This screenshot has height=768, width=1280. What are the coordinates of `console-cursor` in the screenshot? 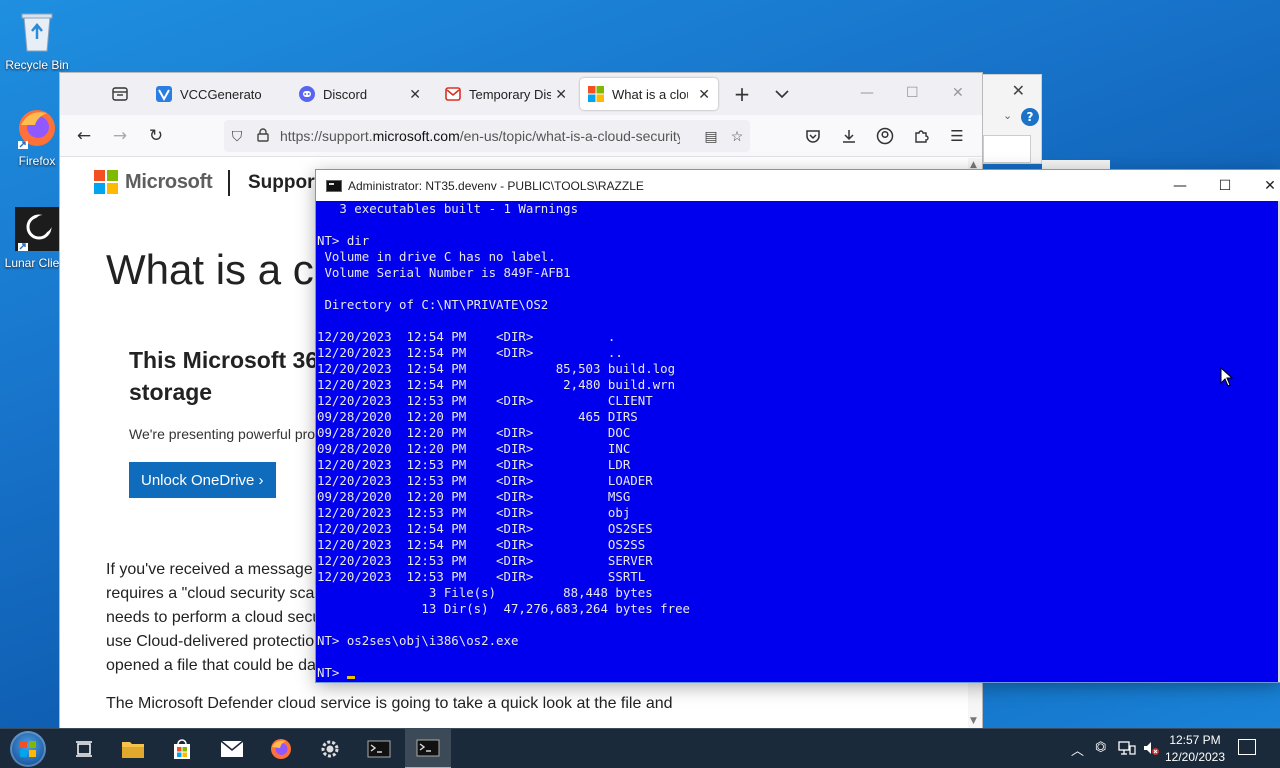 It's located at (350, 677).